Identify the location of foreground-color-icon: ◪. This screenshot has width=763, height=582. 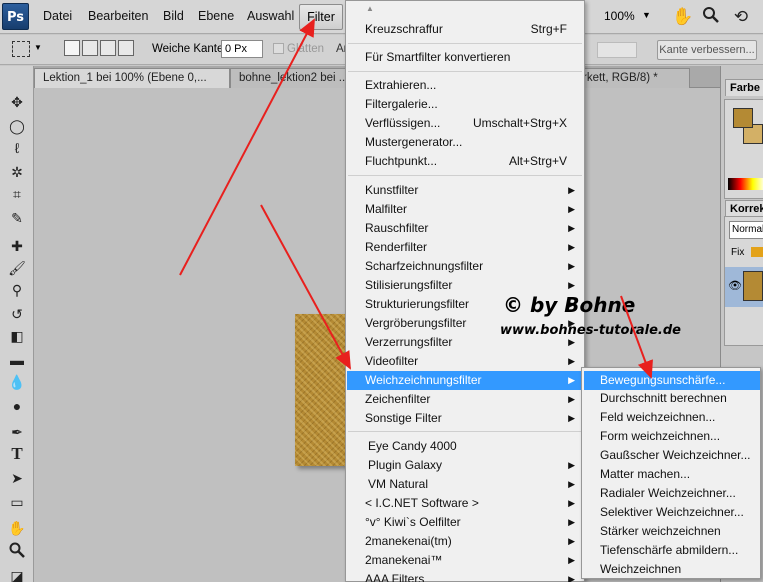
(17, 574).